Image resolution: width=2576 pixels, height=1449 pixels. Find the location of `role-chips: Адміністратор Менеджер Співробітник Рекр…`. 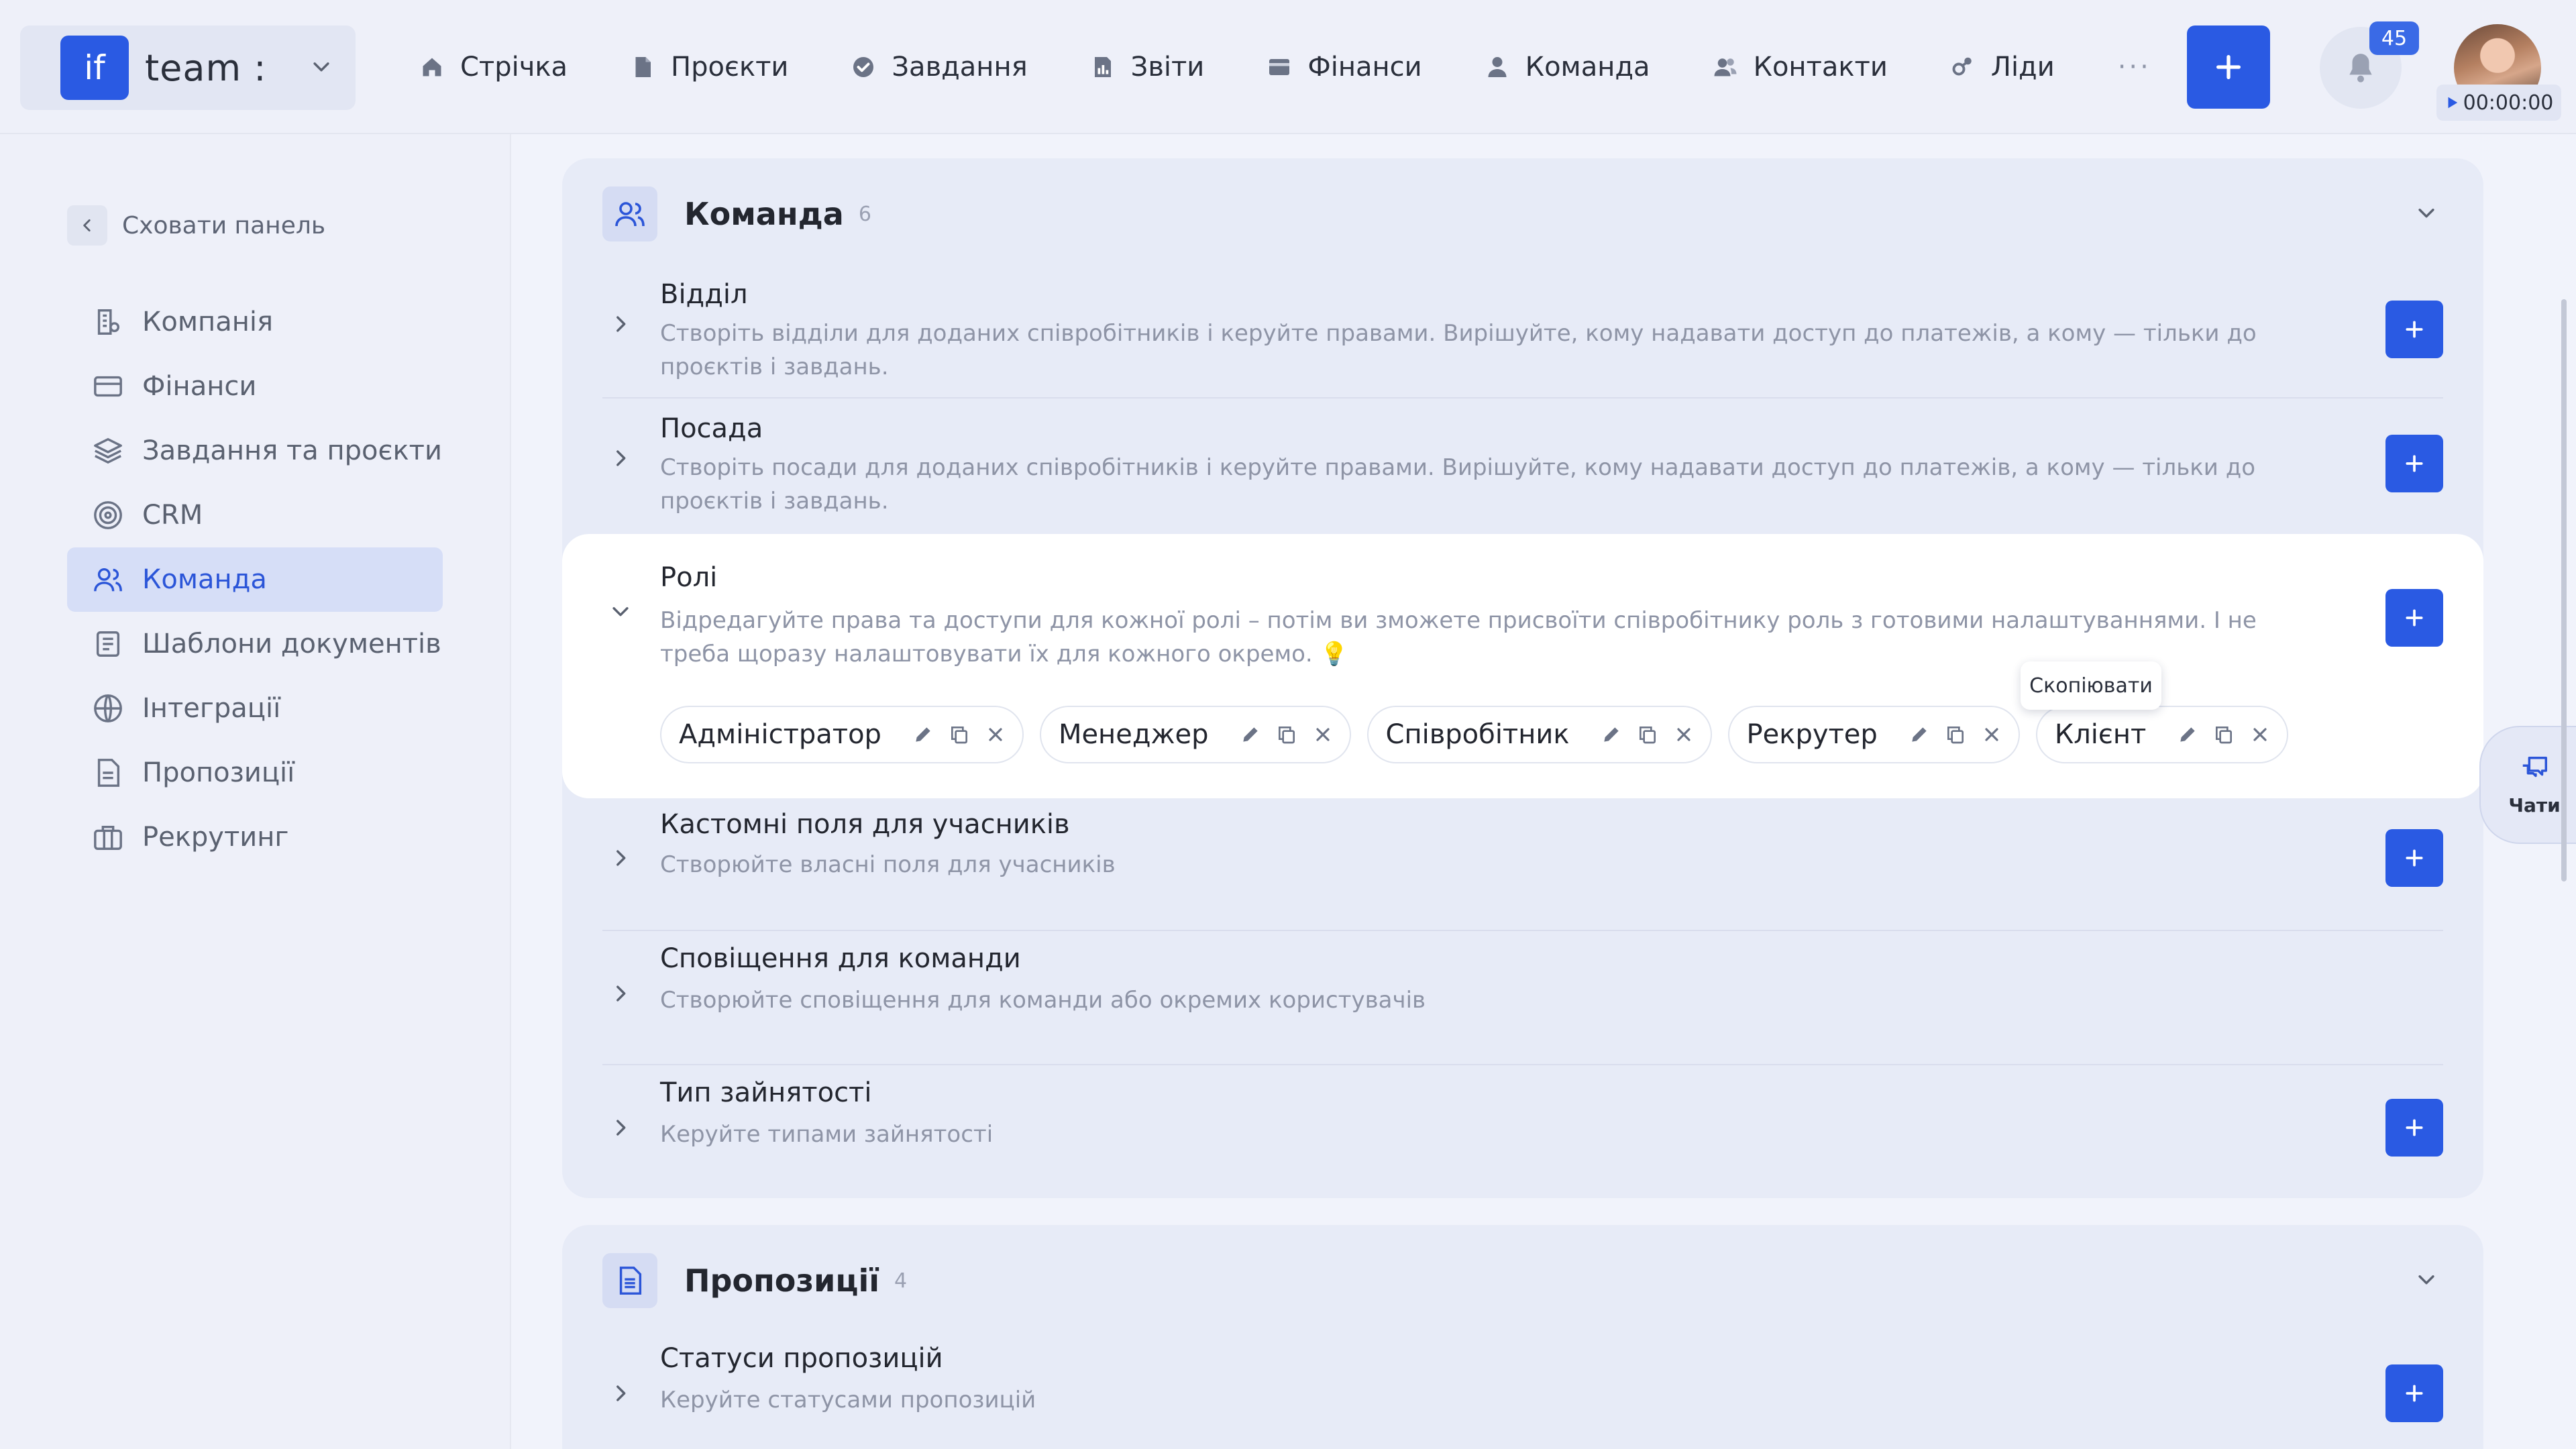

role-chips: Адміністратор Менеджер Співробітник Рекр… is located at coordinates (1482, 734).